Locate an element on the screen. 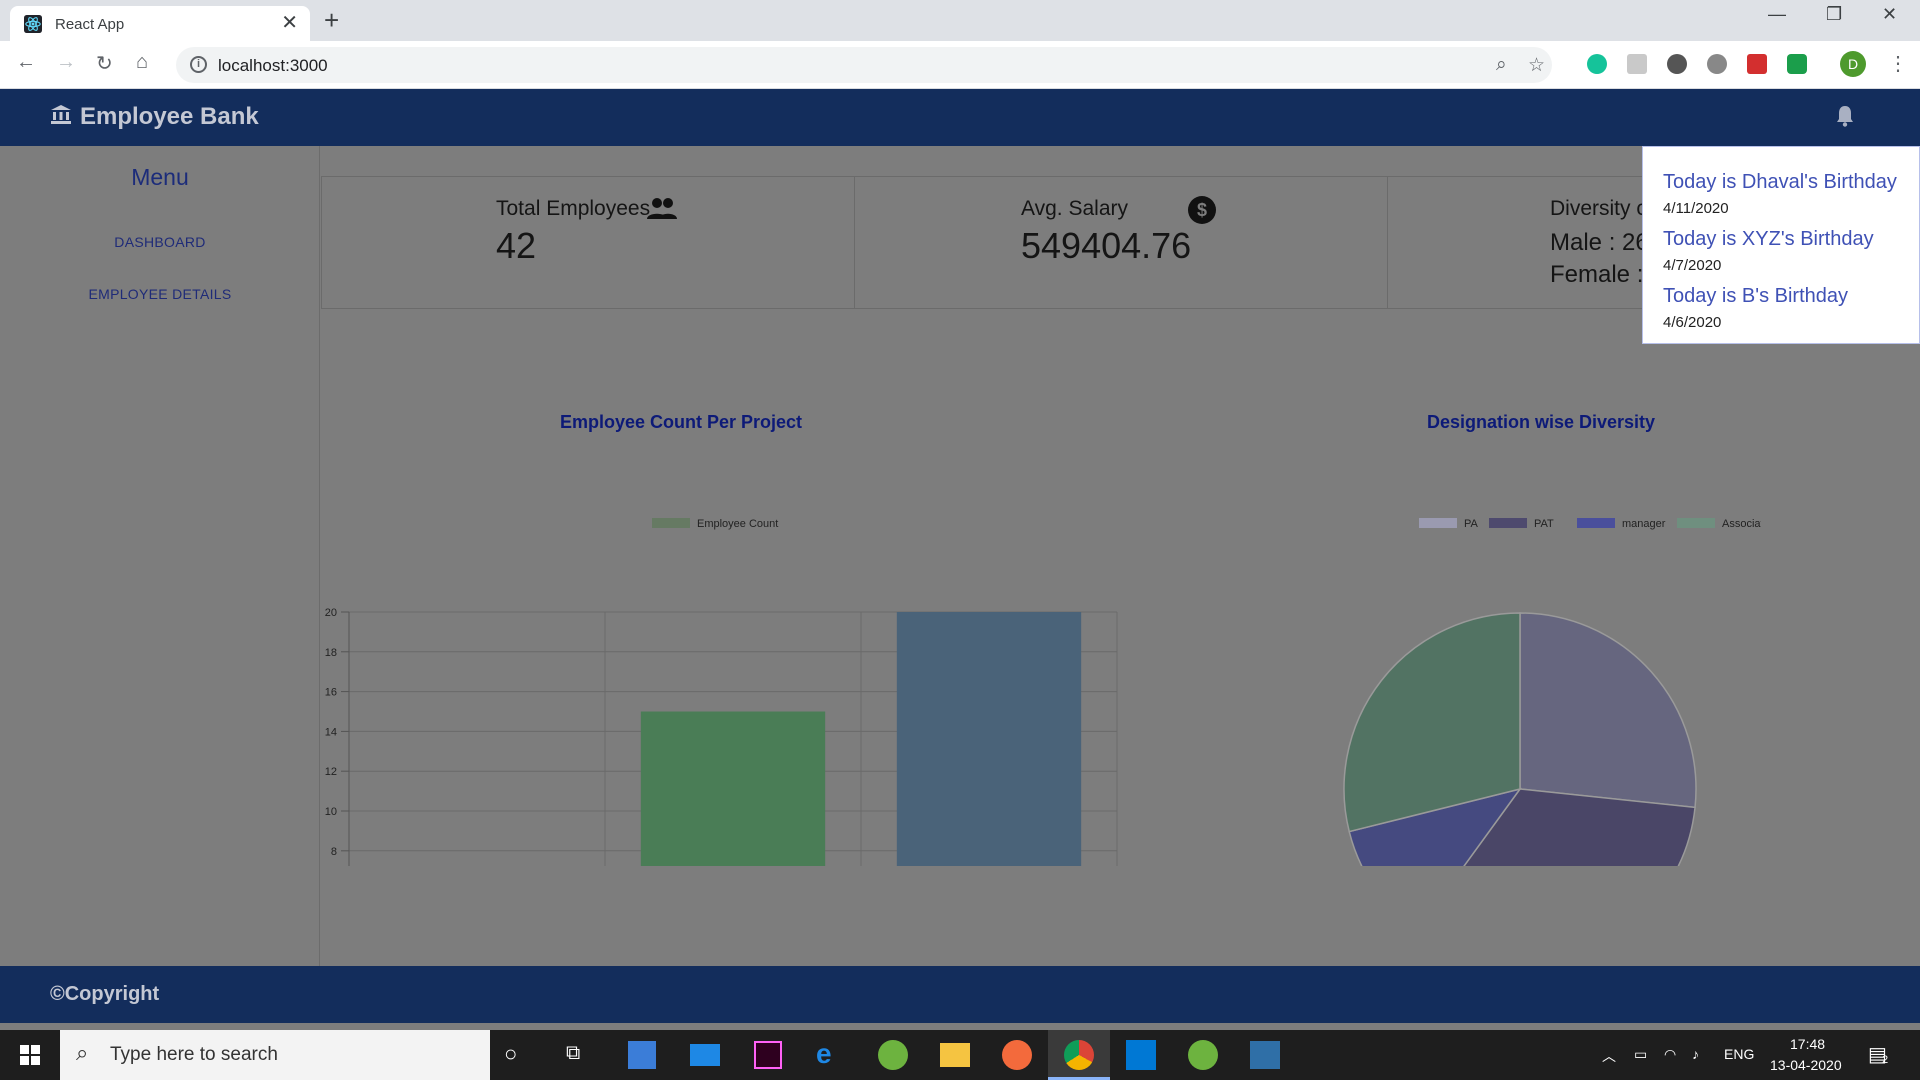 This screenshot has width=1920, height=1080. pie-chart-title: Designation wise Diversity is located at coordinates (1541, 422).